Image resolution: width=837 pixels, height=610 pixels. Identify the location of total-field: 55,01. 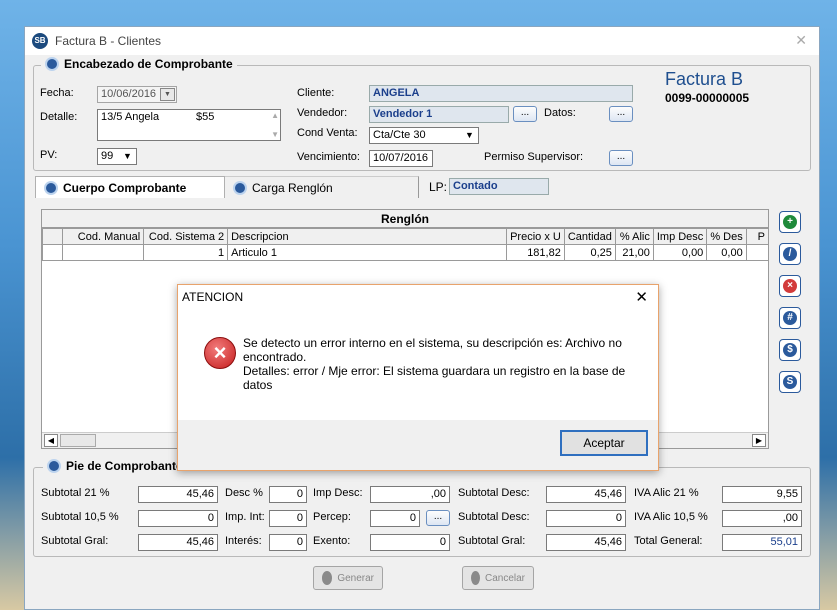
(762, 542).